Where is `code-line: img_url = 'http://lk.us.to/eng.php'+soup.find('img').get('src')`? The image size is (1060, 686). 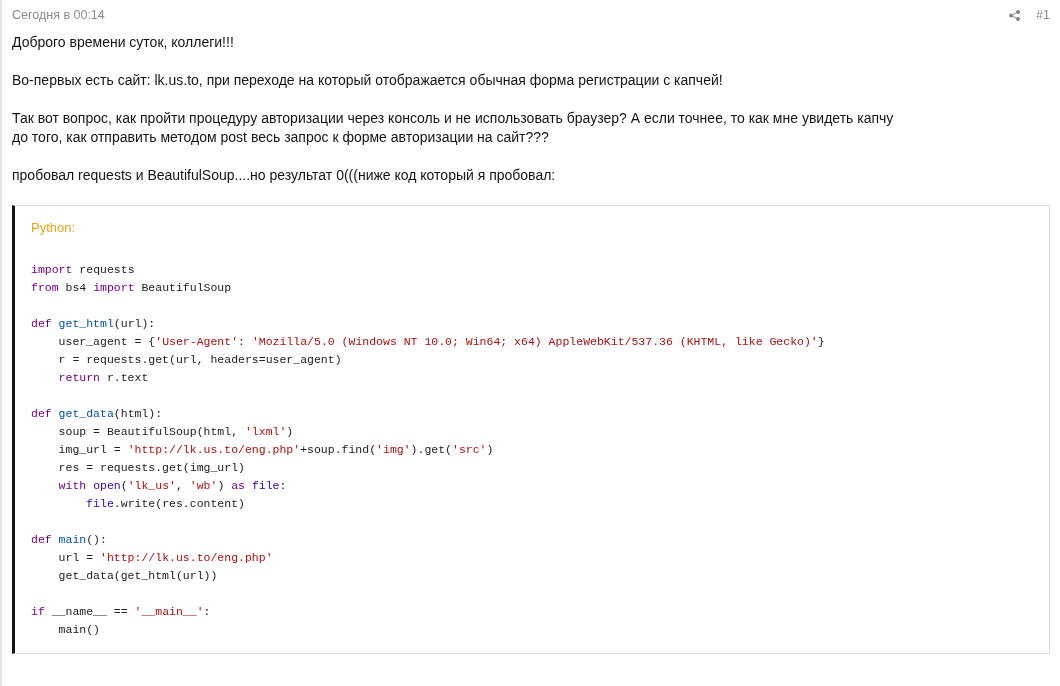 code-line: img_url = 'http://lk.us.to/eng.php'+soup.find('img').get('src') is located at coordinates (276, 450).